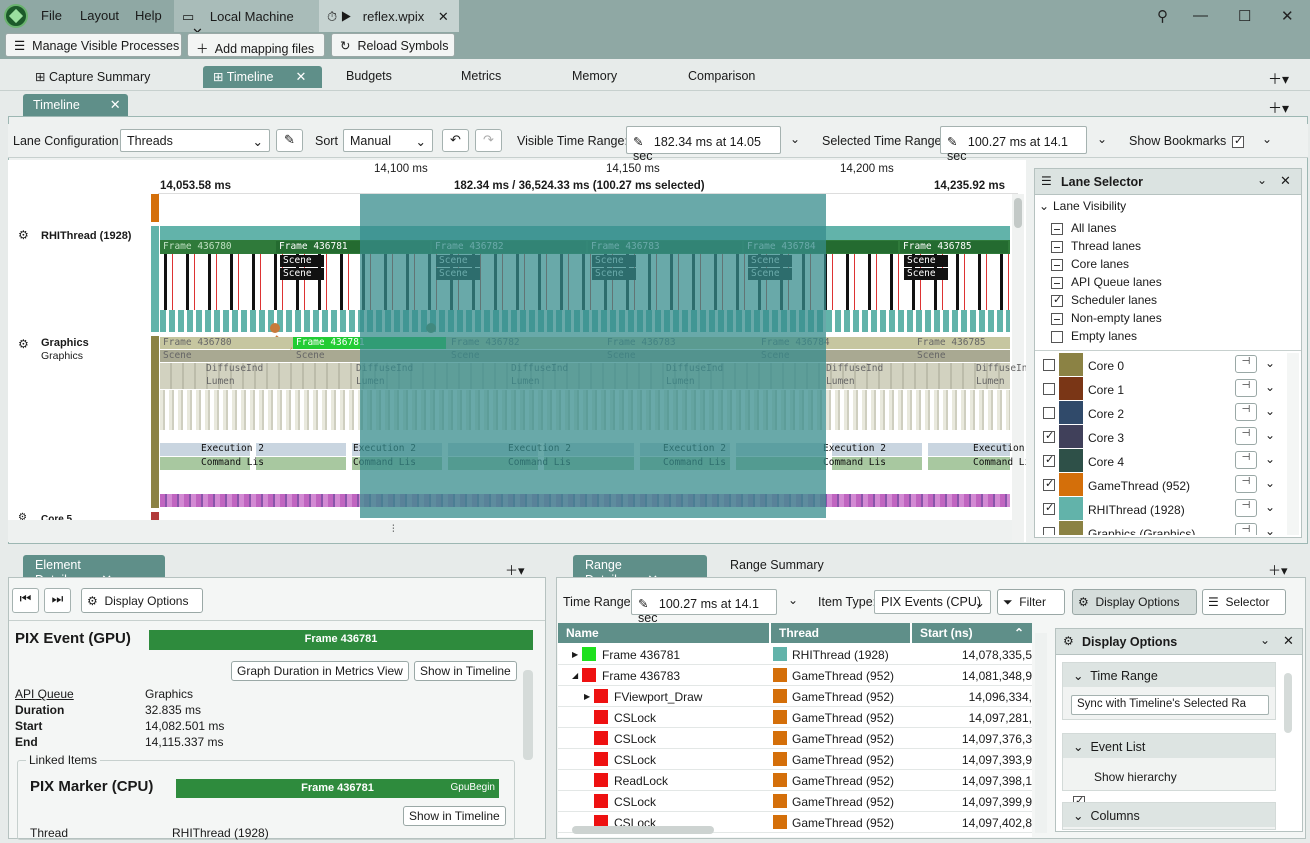 This screenshot has height=843, width=1310. I want to click on redo-button: ↷, so click(488, 140).